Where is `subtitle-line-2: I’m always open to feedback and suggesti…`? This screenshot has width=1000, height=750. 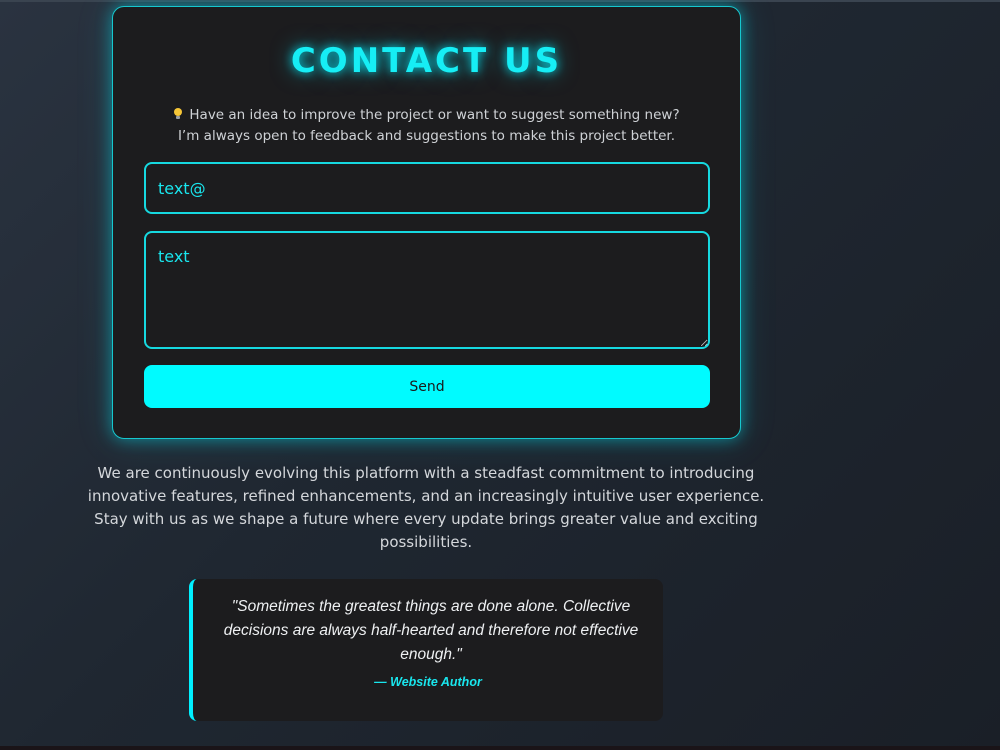 subtitle-line-2: I’m always open to feedback and suggesti… is located at coordinates (426, 136).